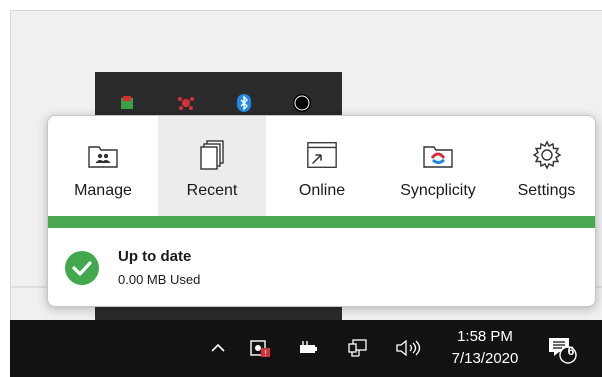  I want to click on manage-folder-icon, so click(103, 155).